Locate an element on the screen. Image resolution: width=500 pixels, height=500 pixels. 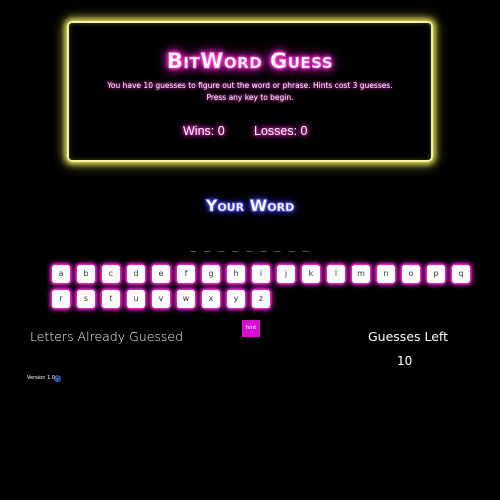
key-e: e is located at coordinates (161, 274).